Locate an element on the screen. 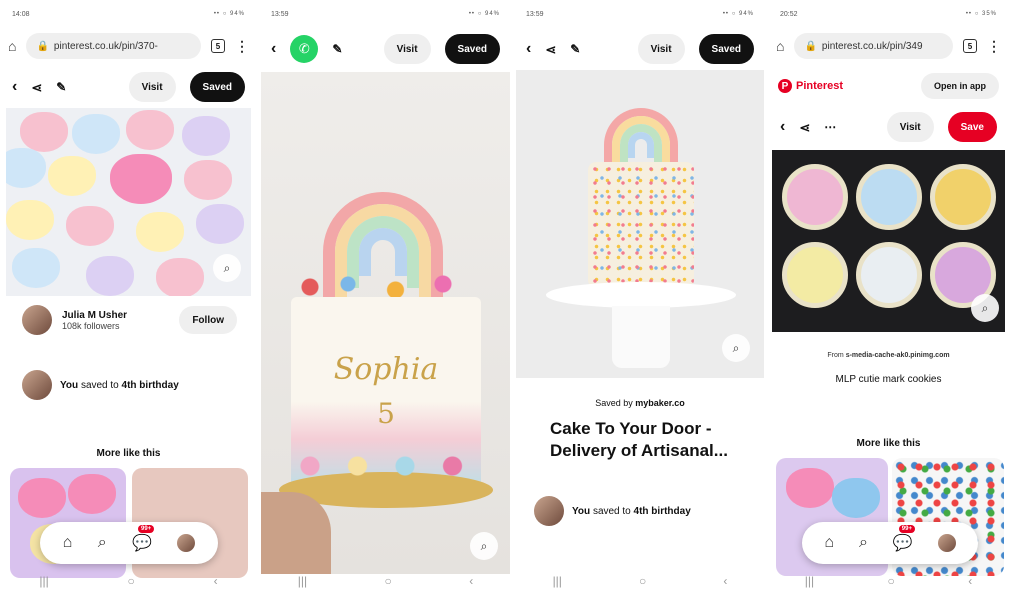 This screenshot has height=596, width=1009. url-field: 🔒 pinterest.co.uk/pin/370- is located at coordinates (113, 46).